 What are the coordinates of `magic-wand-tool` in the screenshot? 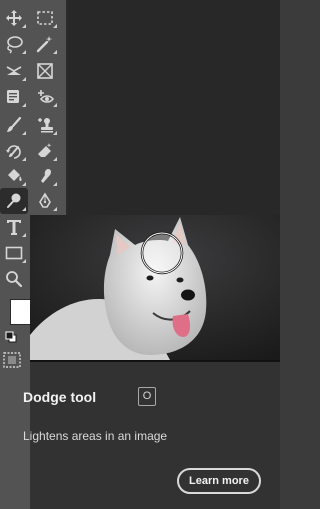 It's located at (45, 44).